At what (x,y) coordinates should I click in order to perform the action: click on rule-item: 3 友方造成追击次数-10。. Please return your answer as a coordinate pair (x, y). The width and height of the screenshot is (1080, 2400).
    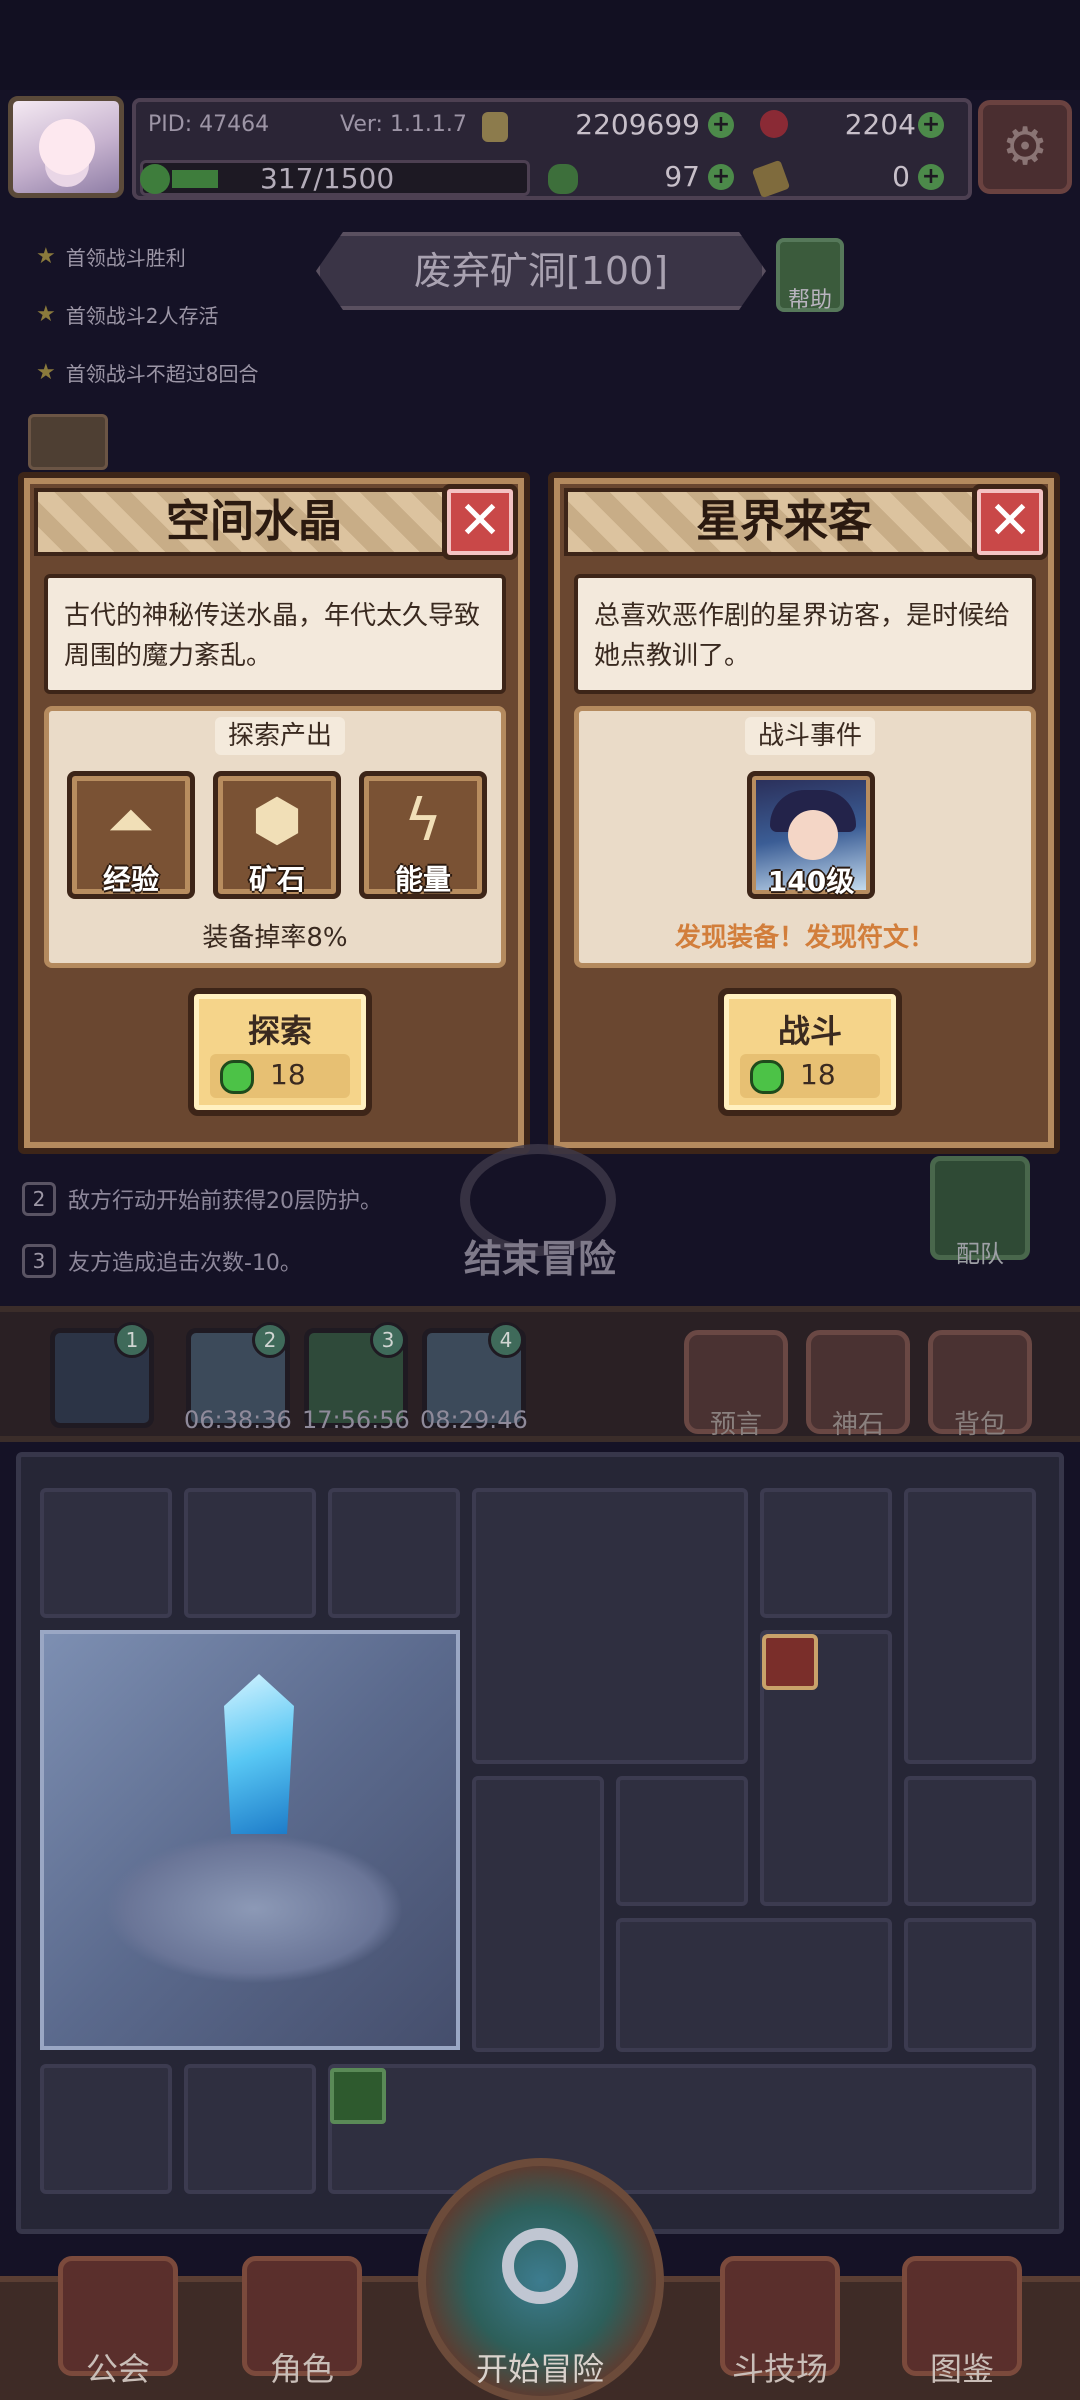
    Looking at the image, I should click on (162, 1261).